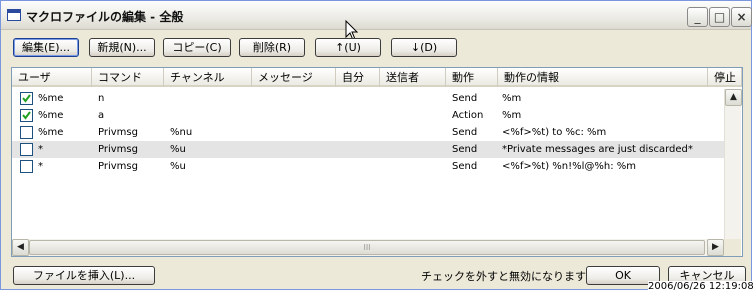 Image resolution: width=756 pixels, height=294 pixels. What do you see at coordinates (701, 286) in the screenshot?
I see `timestamp: 2006/06/26 12:19:08` at bounding box center [701, 286].